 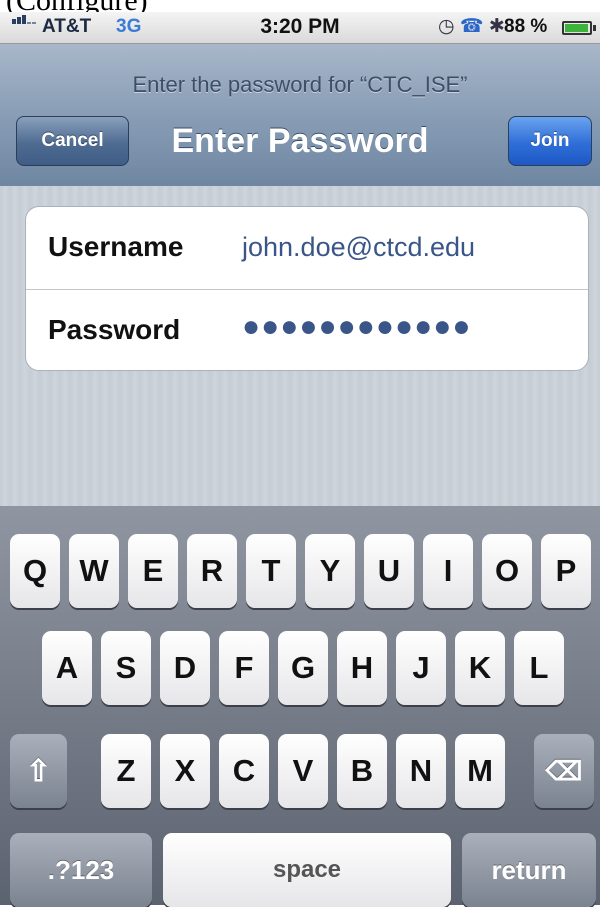 I want to click on battery-percentage: 88 %, so click(x=526, y=26).